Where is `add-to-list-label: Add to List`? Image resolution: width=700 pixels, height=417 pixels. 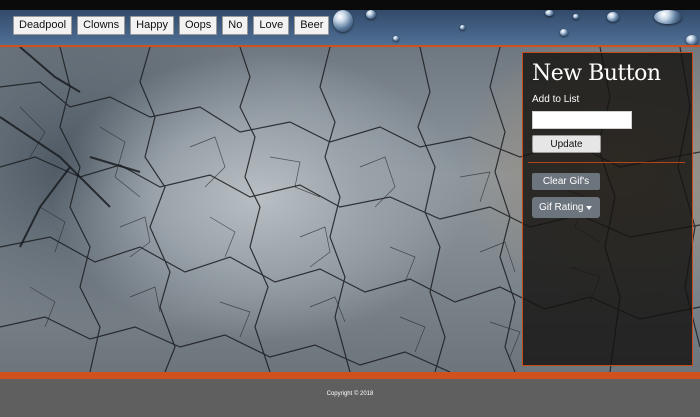
add-to-list-label: Add to List is located at coordinates (556, 99).